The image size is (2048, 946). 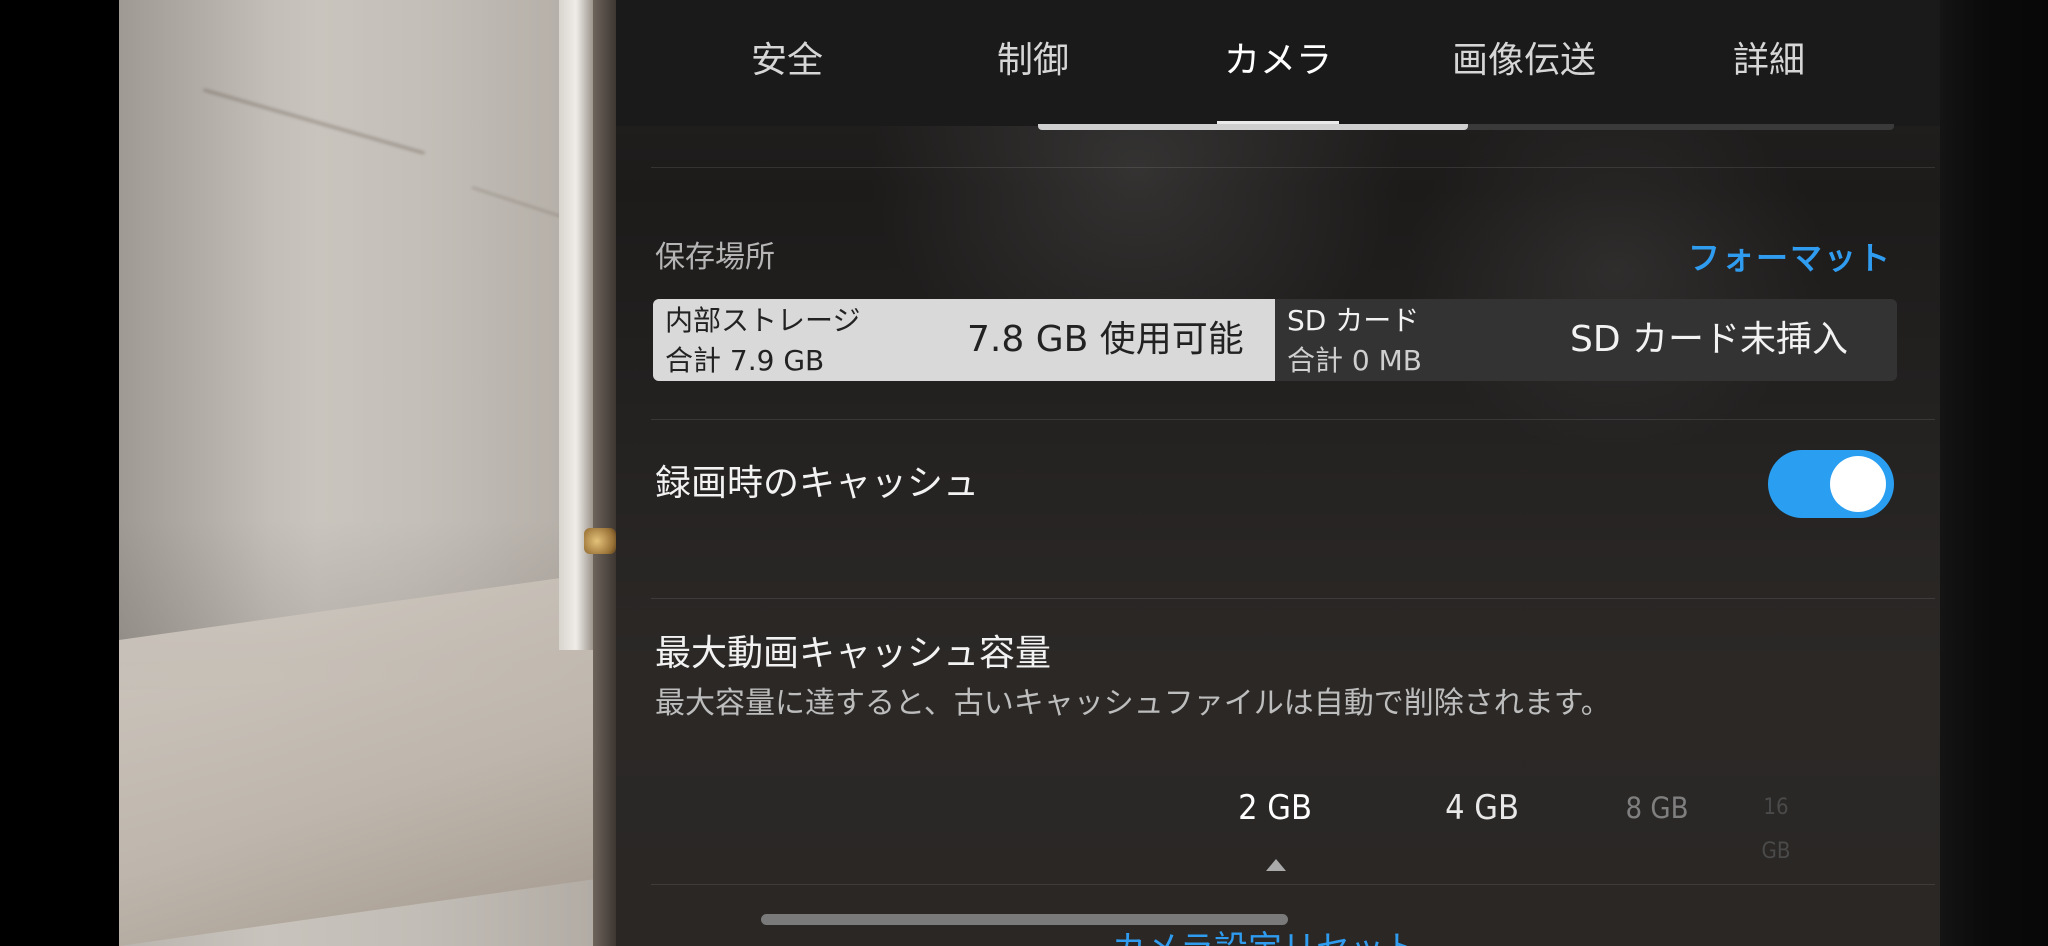 I want to click on tab-advanced: 詳細, so click(x=1769, y=61).